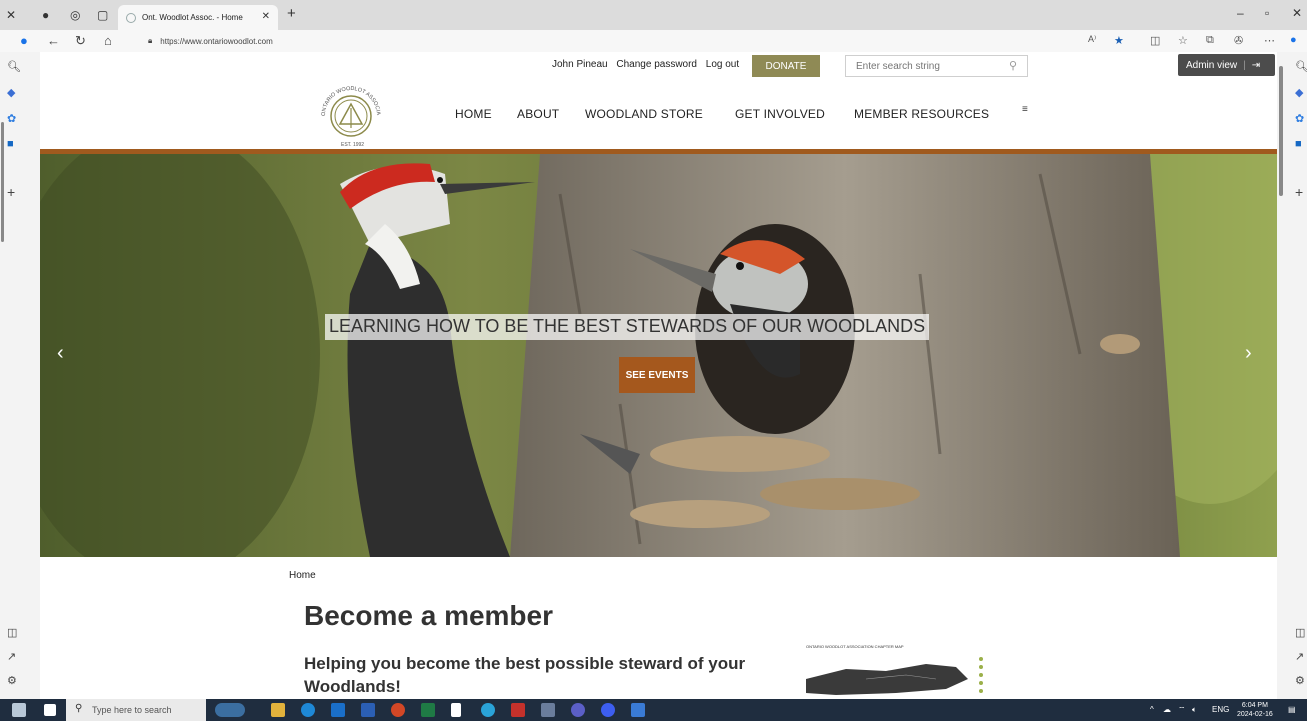 The height and width of the screenshot is (721, 1307). What do you see at coordinates (50, 710) in the screenshot?
I see `start-windows-icon` at bounding box center [50, 710].